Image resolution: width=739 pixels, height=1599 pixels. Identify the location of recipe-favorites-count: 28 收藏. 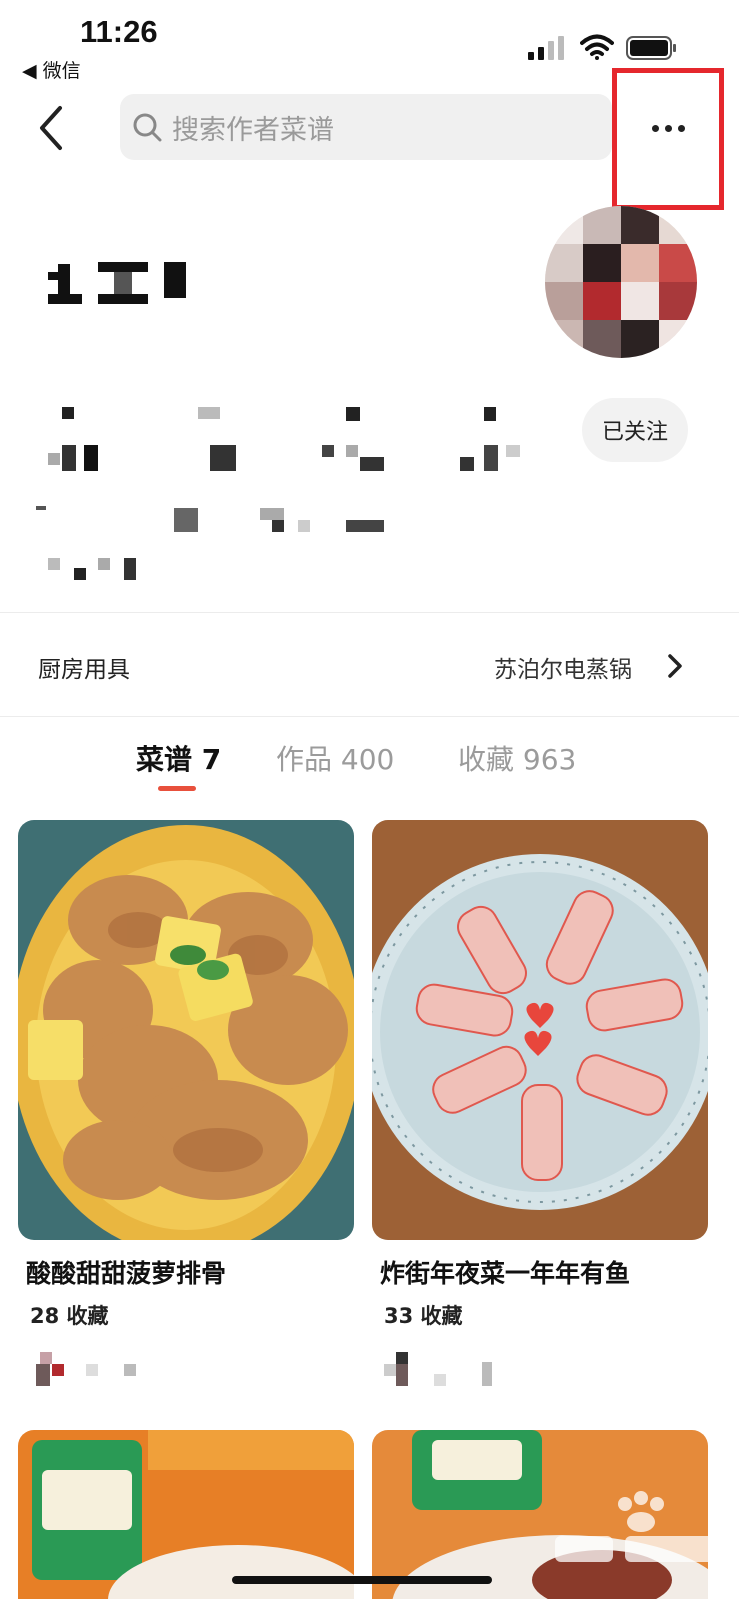
(69, 1316).